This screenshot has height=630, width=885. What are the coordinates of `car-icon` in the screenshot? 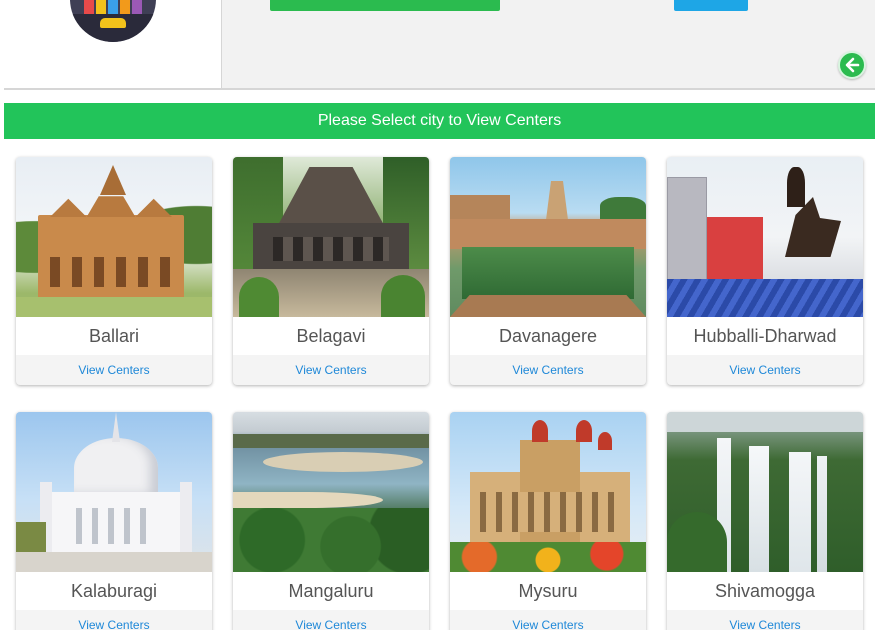 It's located at (113, 23).